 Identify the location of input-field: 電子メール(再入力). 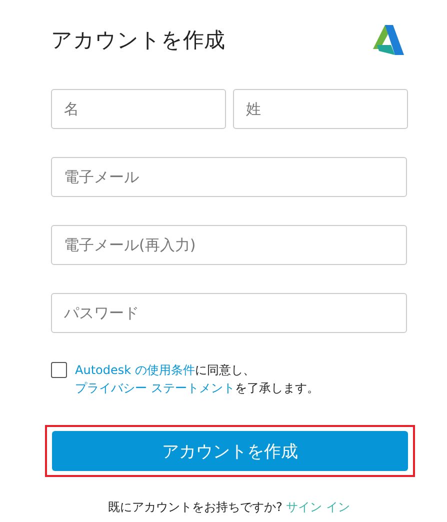
(229, 245).